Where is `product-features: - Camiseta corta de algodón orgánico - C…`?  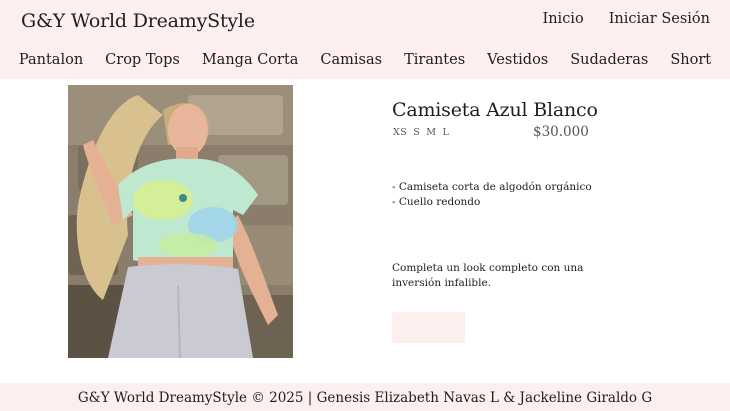 product-features: - Camiseta corta de algodón orgánico - C… is located at coordinates (492, 194).